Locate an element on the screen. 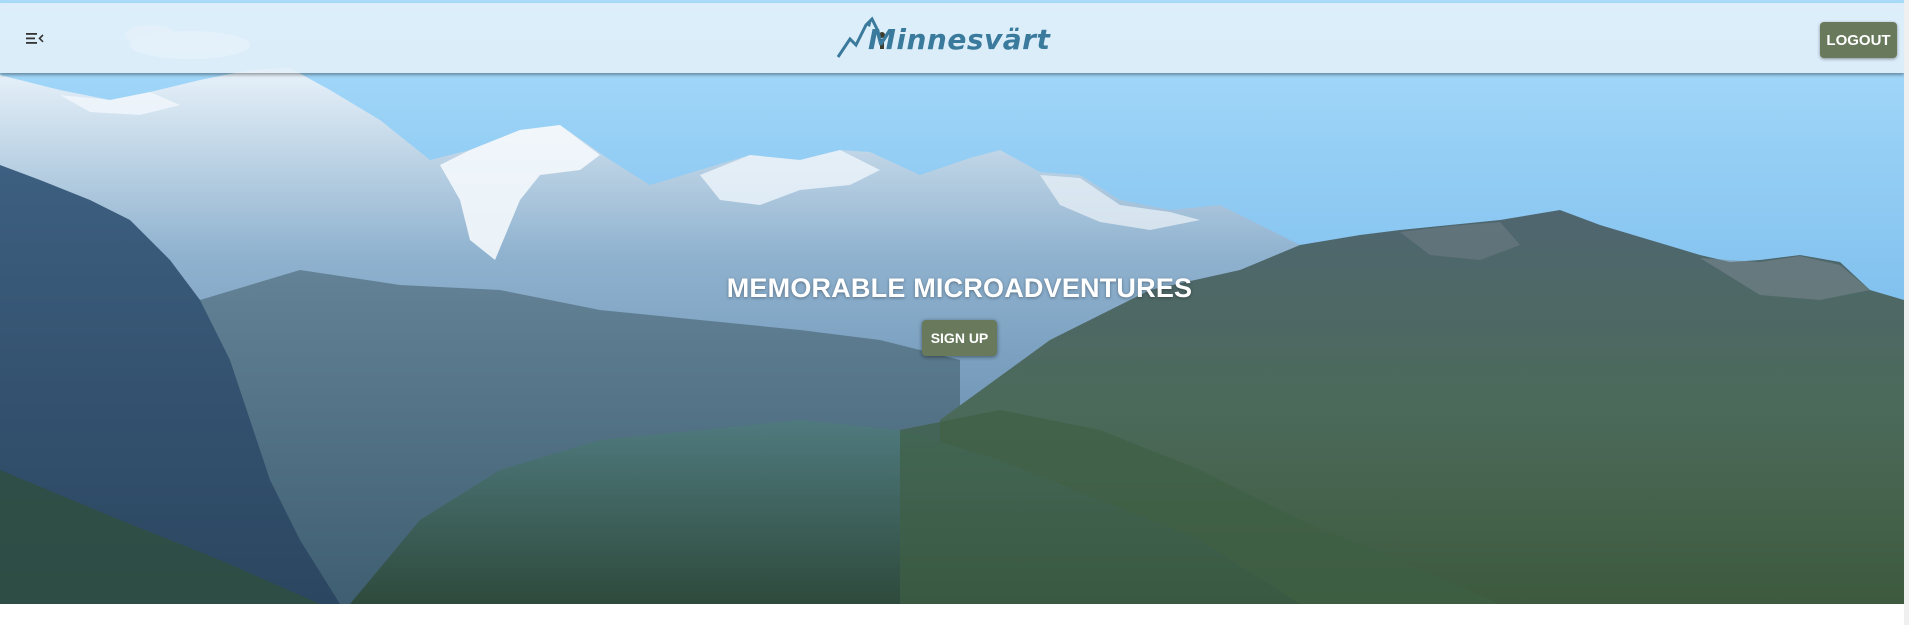 The height and width of the screenshot is (625, 1909). page-scrollbar is located at coordinates (1906, 312).